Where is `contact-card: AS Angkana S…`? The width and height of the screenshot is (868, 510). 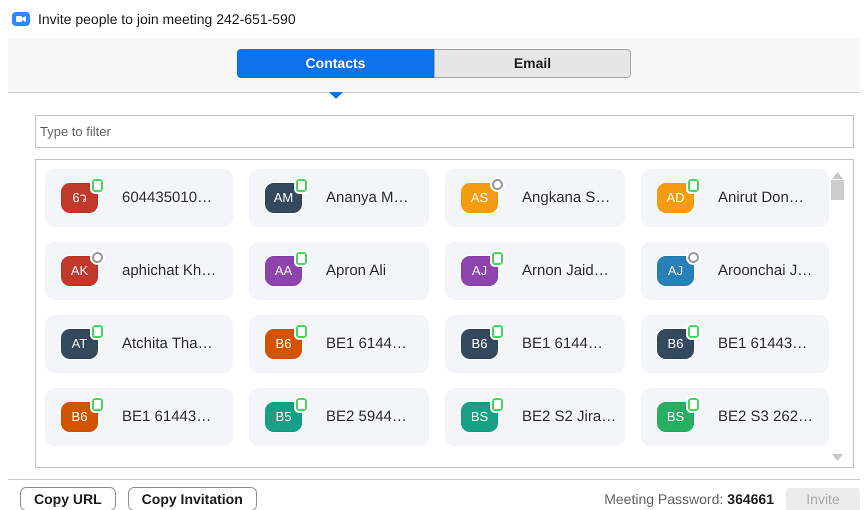
contact-card: AS Angkana S… is located at coordinates (535, 198).